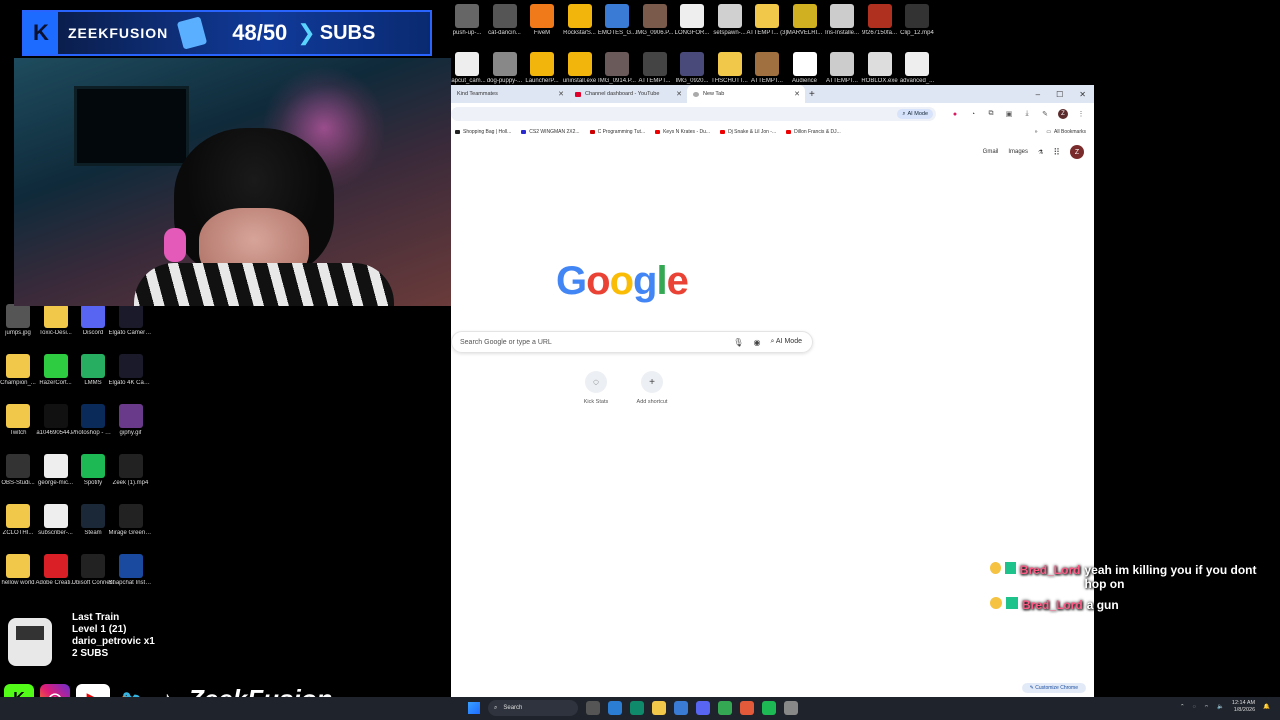  I want to click on store-icon, so click(681, 708).